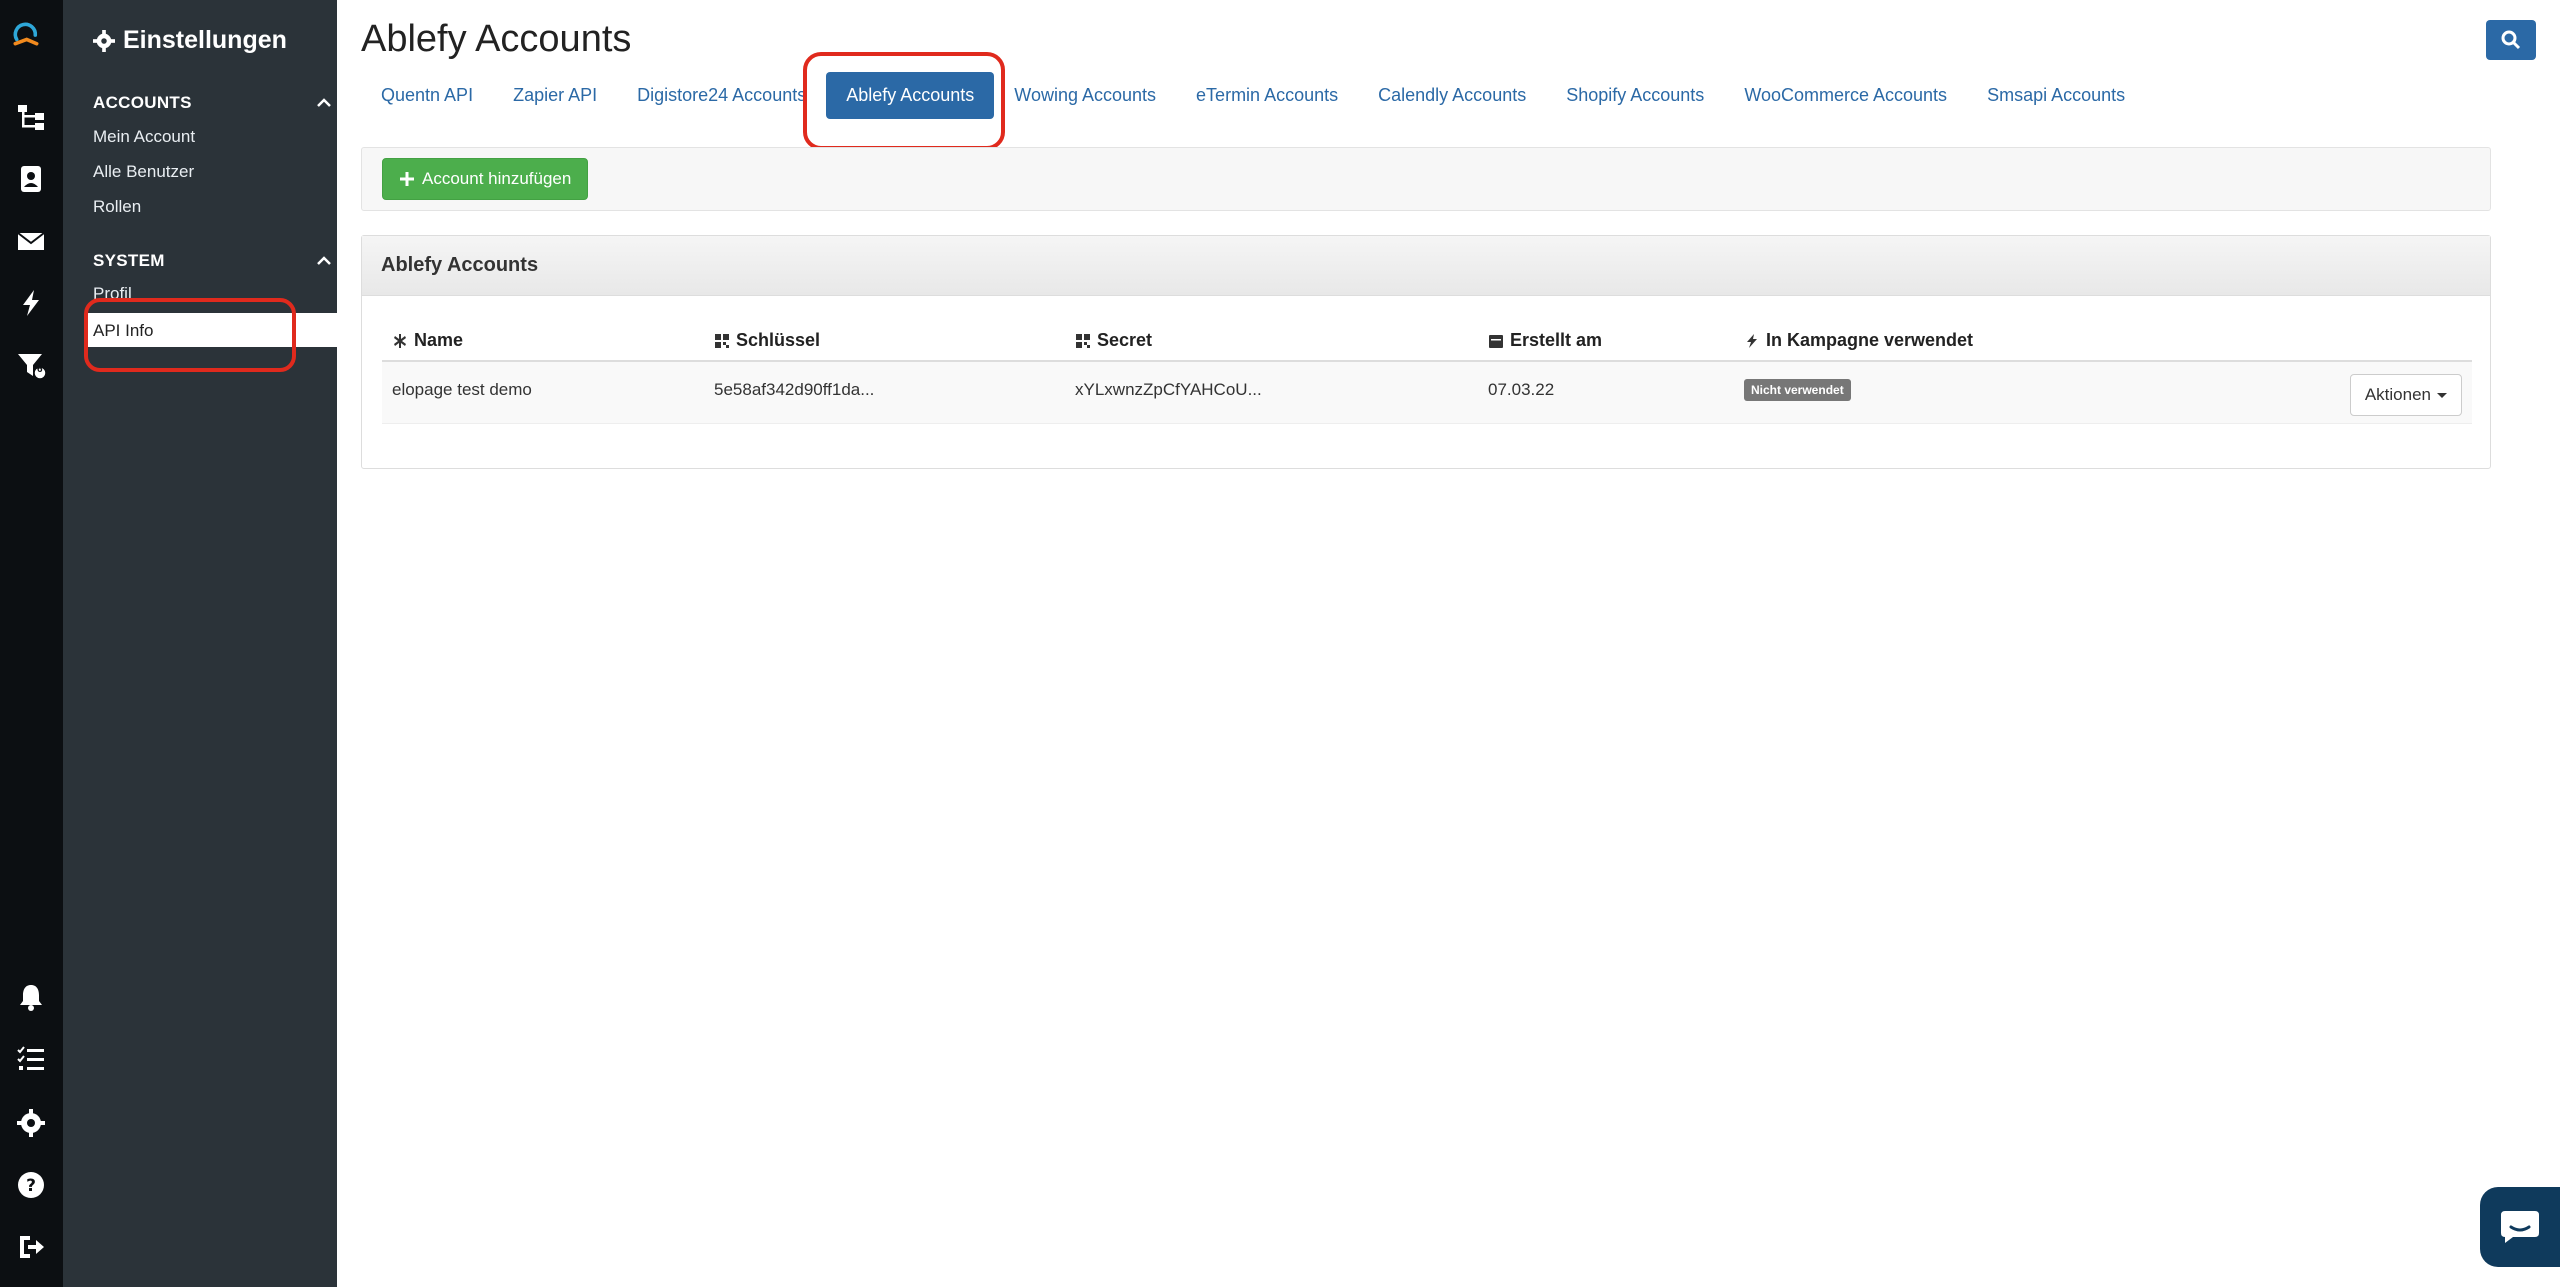  Describe the element at coordinates (1267, 95) in the screenshot. I see `tab-etermin-accounts: eTermin Accounts` at that location.